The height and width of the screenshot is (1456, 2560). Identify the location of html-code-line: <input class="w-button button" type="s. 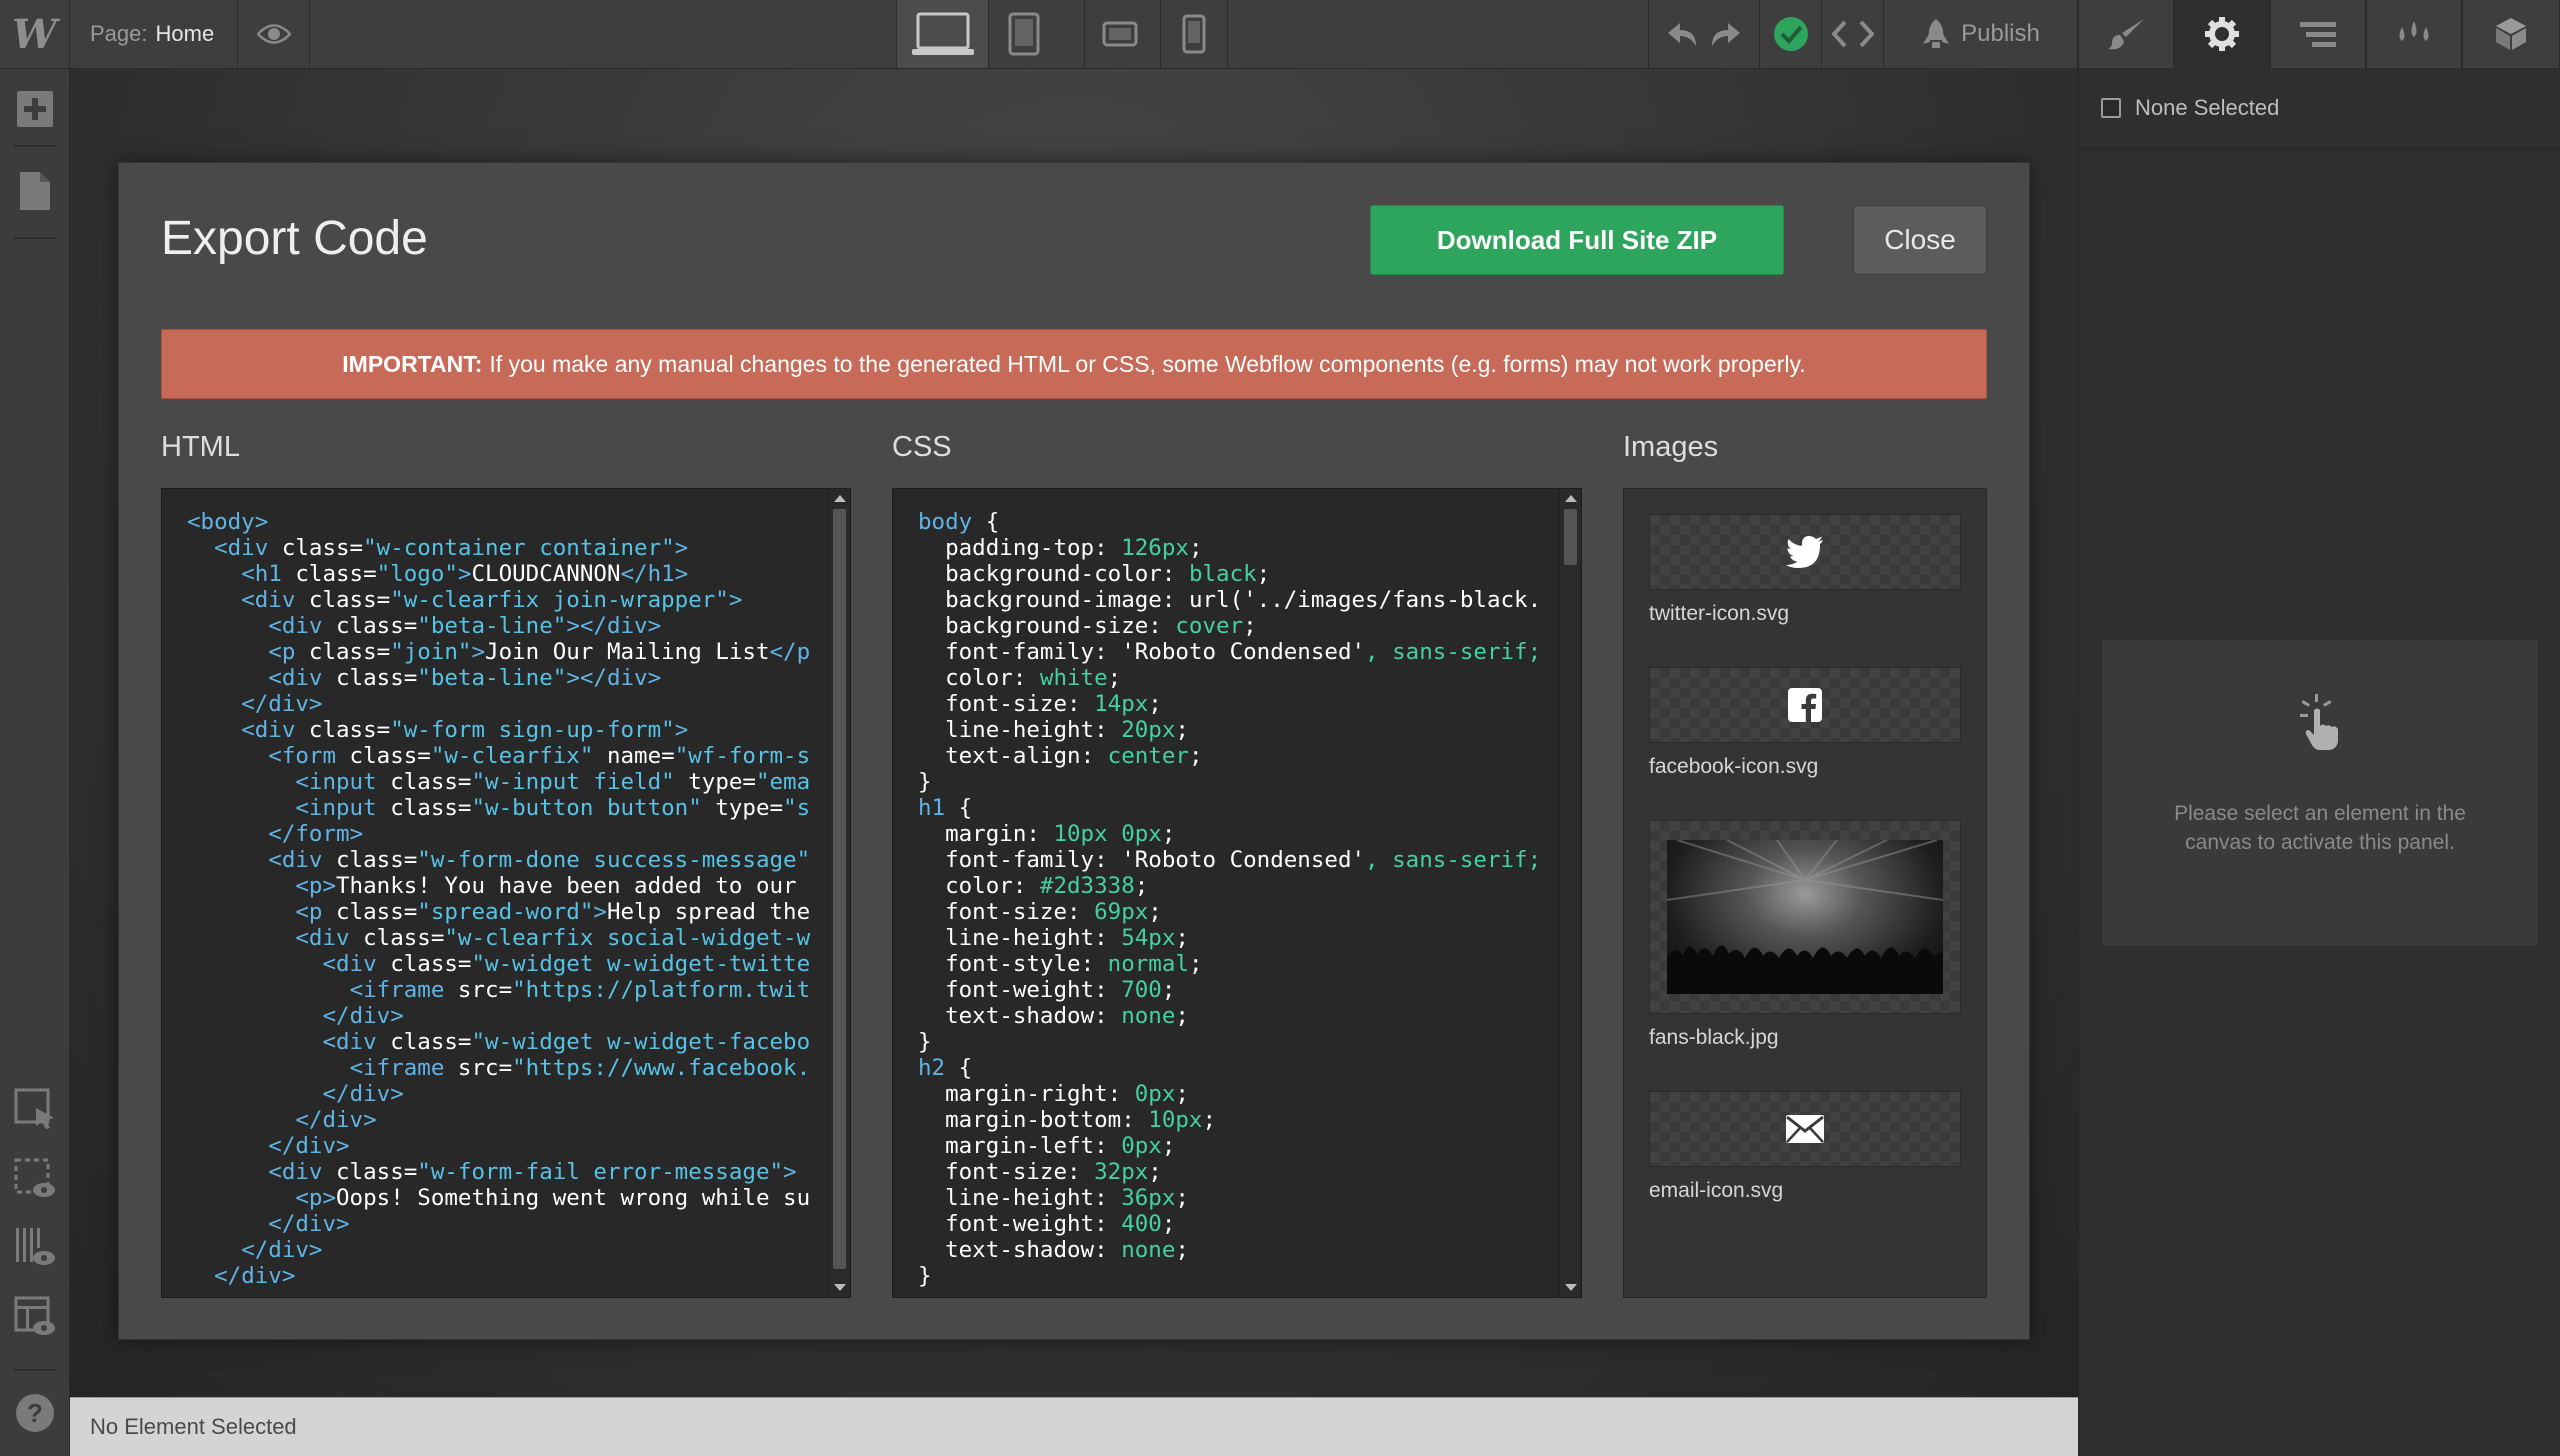
(553, 808).